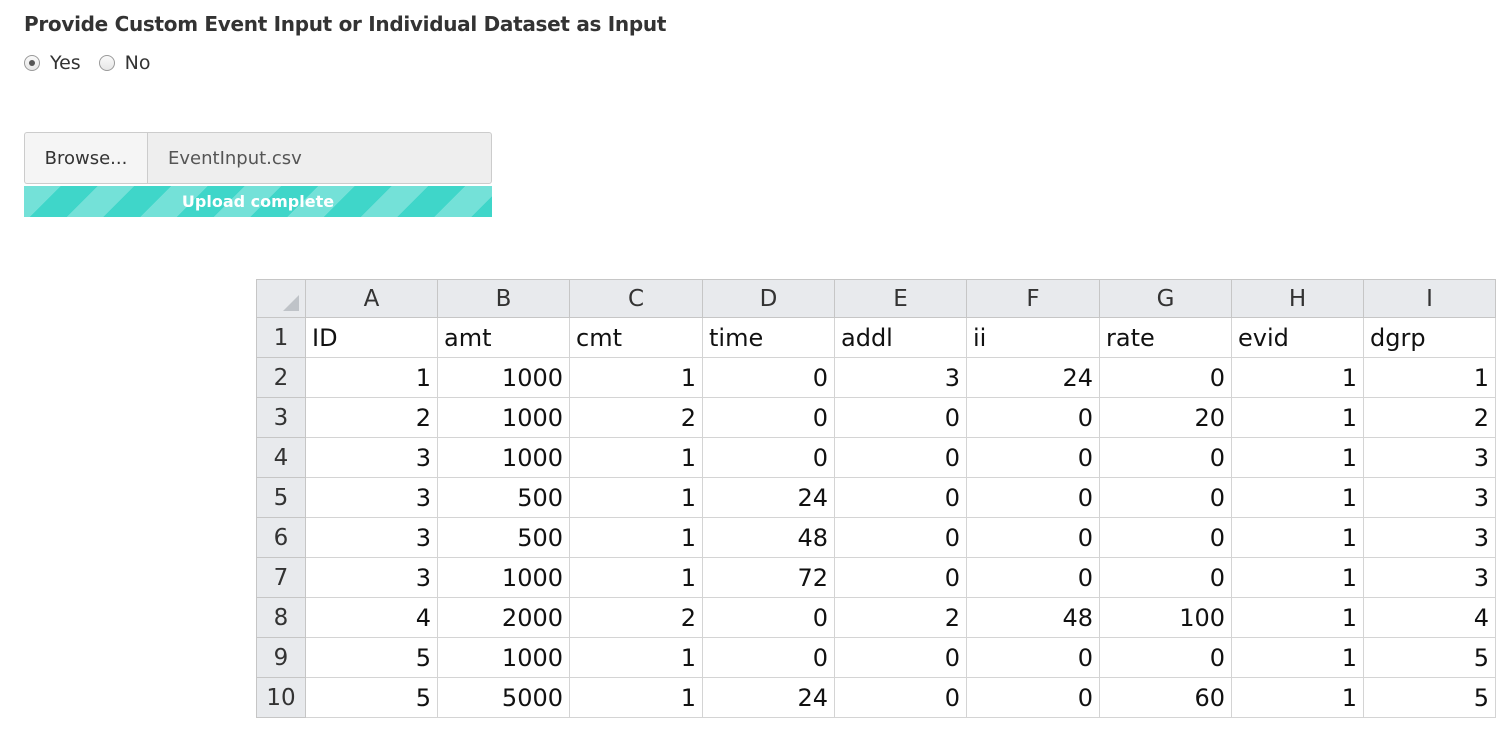 The height and width of the screenshot is (731, 1497). Describe the element at coordinates (319, 158) in the screenshot. I see `filename-field: EventInput.csv` at that location.